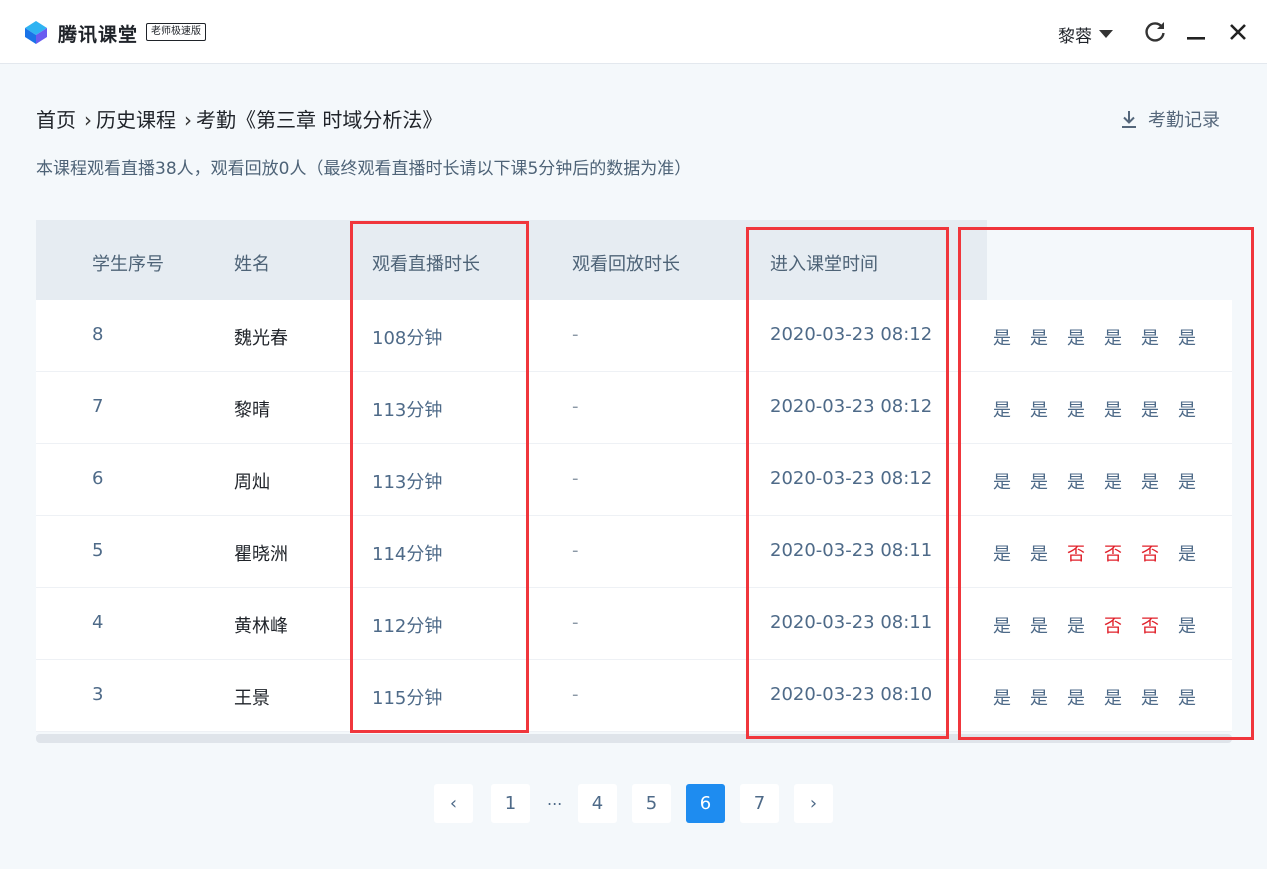 The height and width of the screenshot is (869, 1267). What do you see at coordinates (426, 264) in the screenshot?
I see `column-header-live-duration: 观看直播时长` at bounding box center [426, 264].